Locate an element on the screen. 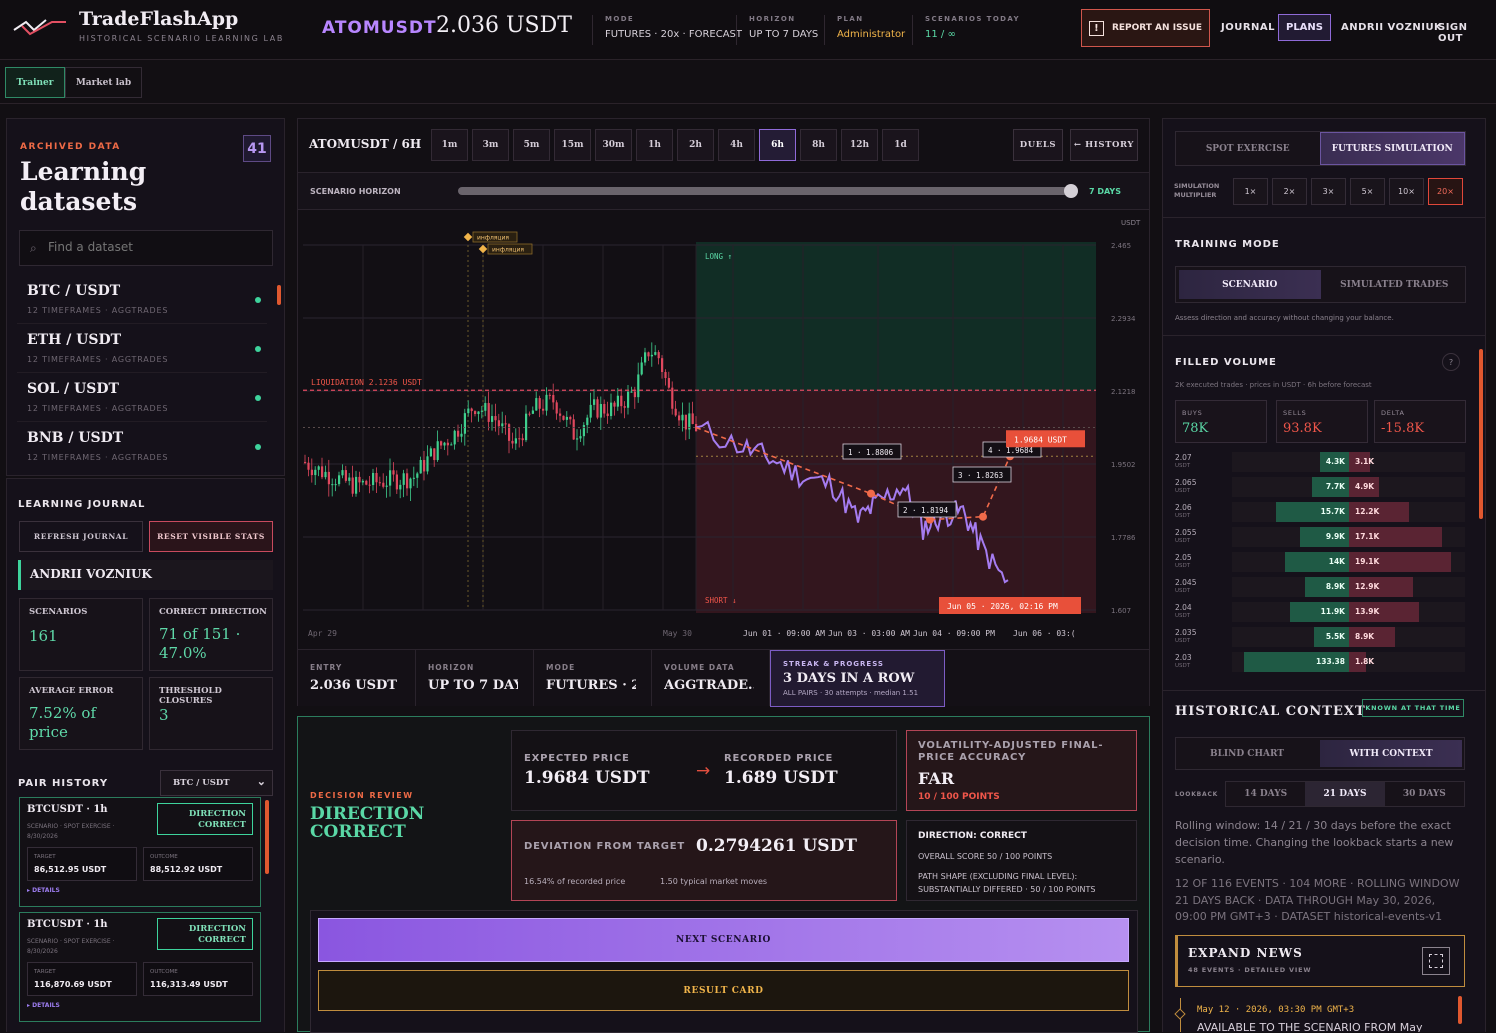 The width and height of the screenshot is (1496, 1033). stat-correct-direction: CORRECT DIRECTION 71 of 151 · 47.0% is located at coordinates (211, 634).